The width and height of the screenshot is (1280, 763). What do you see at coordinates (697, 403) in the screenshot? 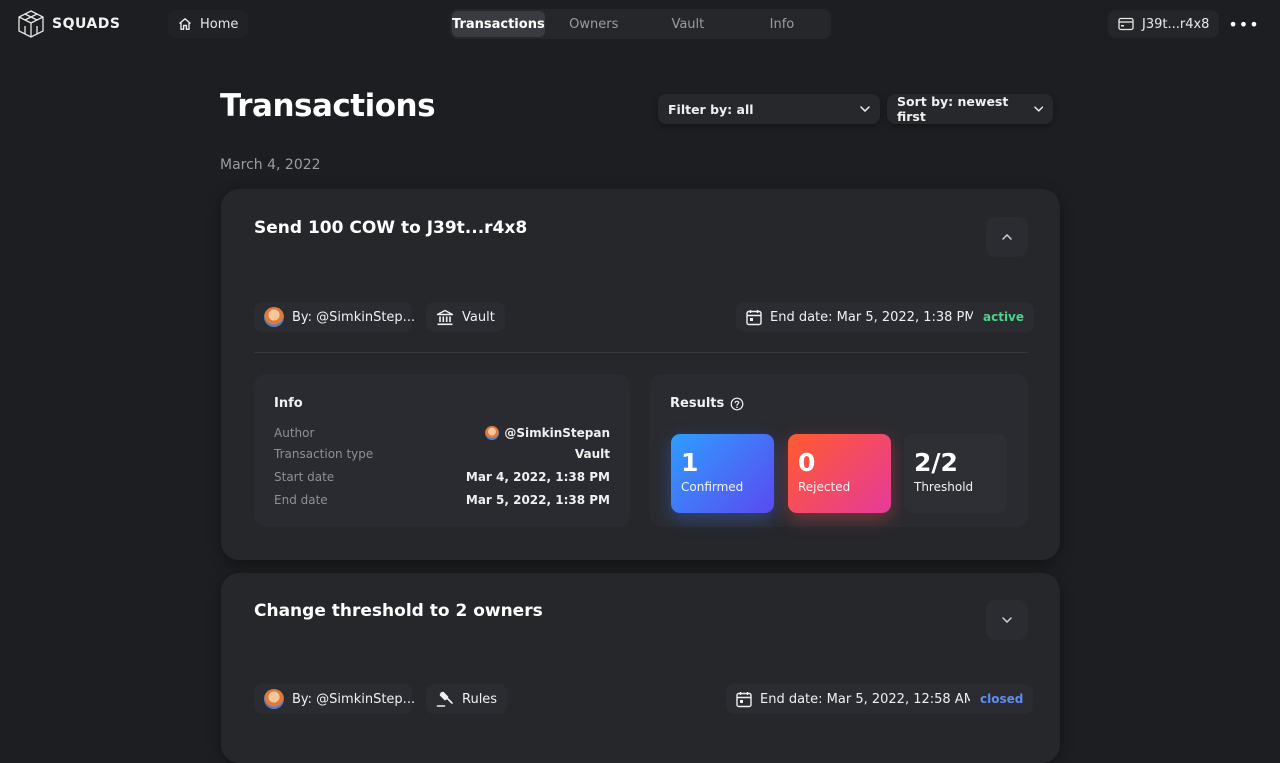
I see `results-title: Results` at bounding box center [697, 403].